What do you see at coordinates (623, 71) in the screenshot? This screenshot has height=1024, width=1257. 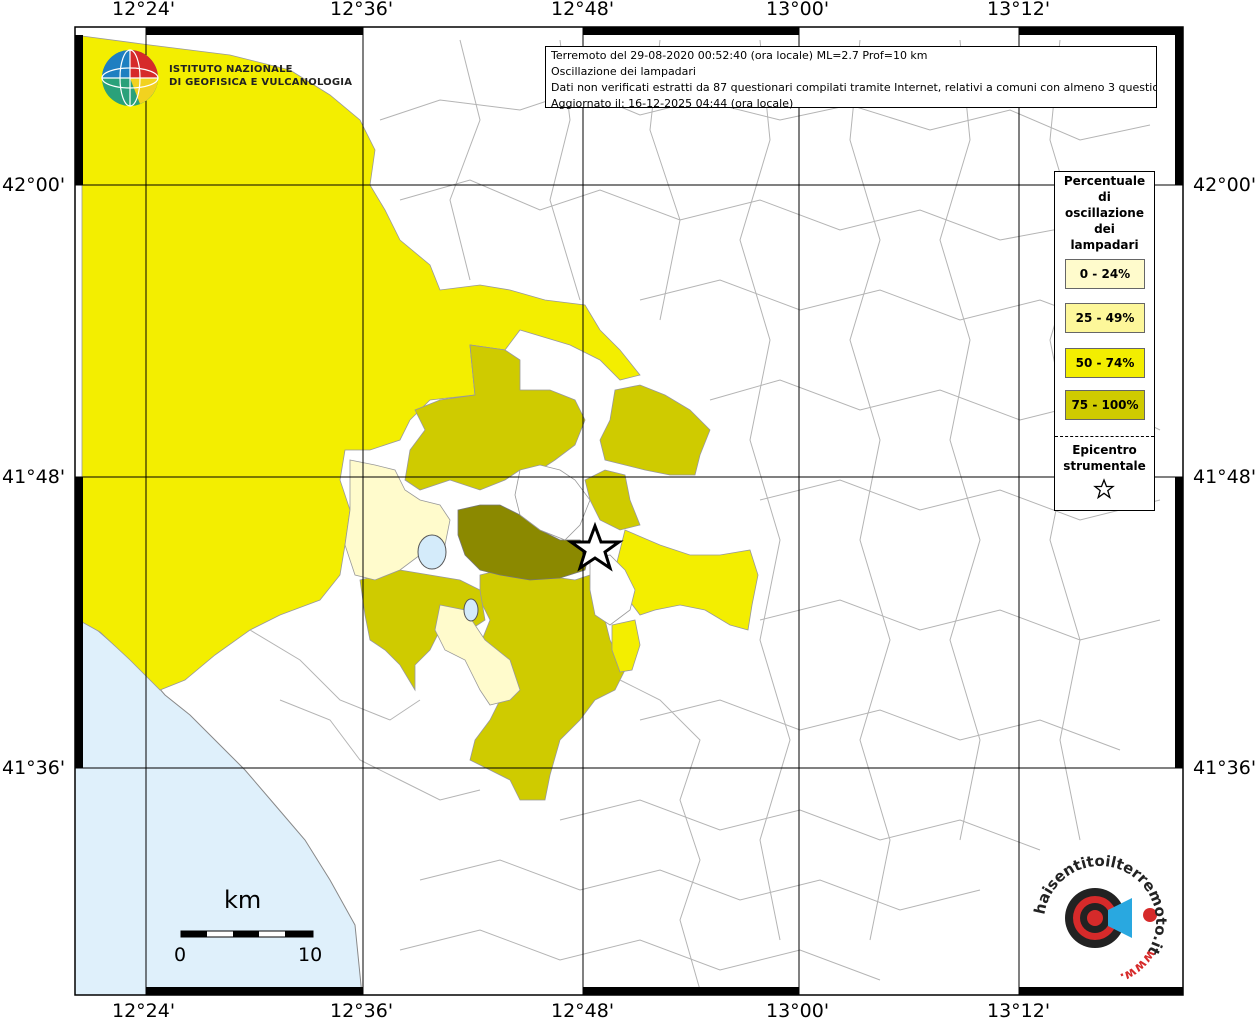 I see `event-info-line2: Oscillazione dei lampadari` at bounding box center [623, 71].